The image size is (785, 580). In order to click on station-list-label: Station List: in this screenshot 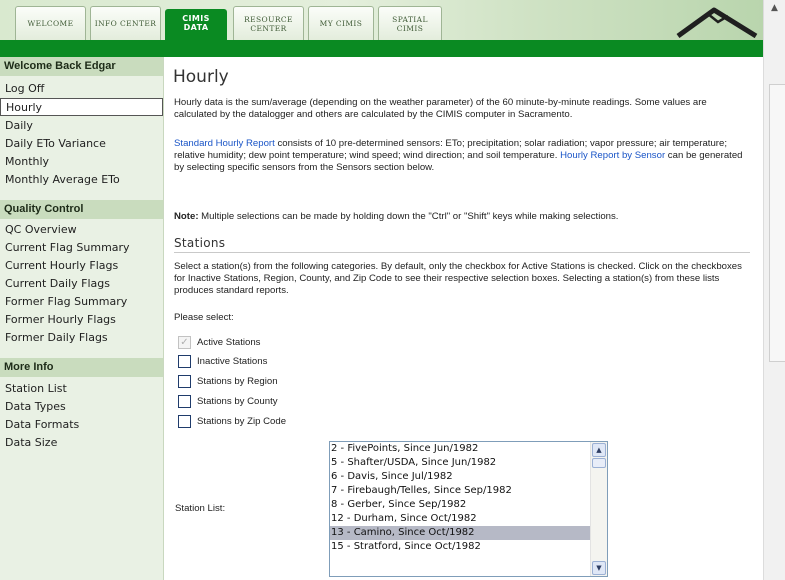, I will do `click(200, 508)`.